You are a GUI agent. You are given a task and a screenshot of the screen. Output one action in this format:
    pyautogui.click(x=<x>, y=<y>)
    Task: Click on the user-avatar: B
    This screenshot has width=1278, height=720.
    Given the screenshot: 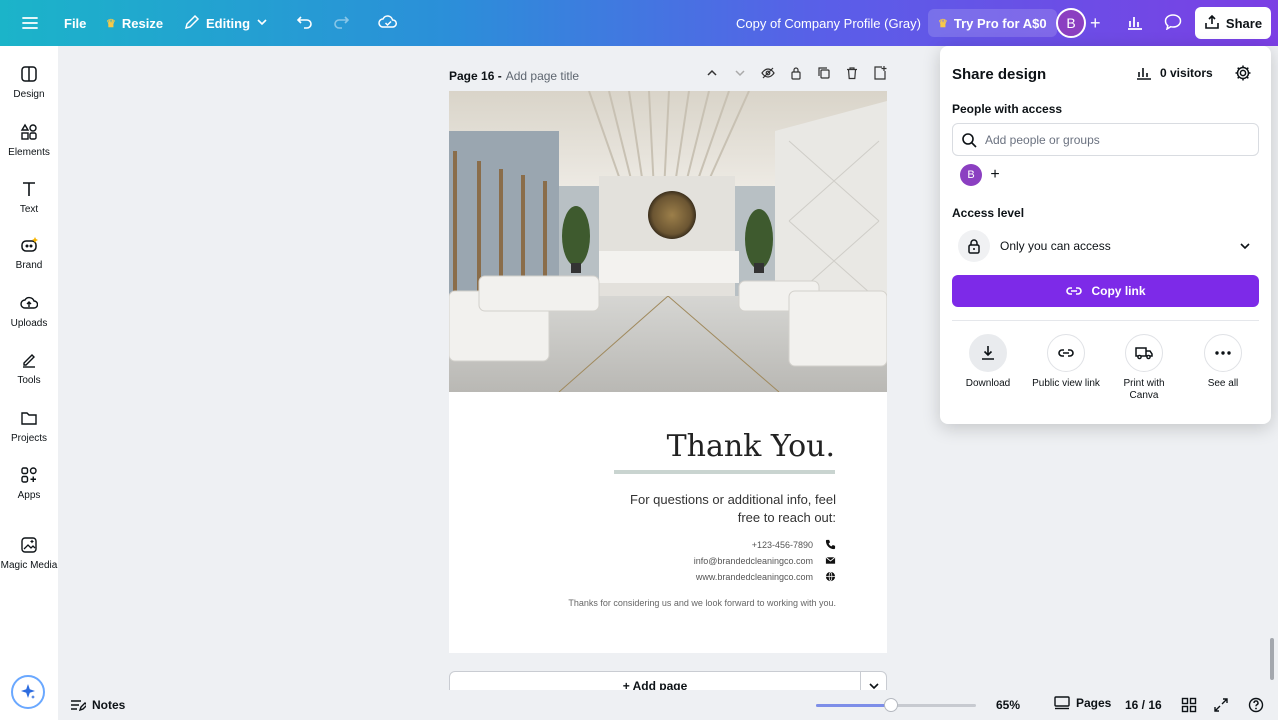 What is the action you would take?
    pyautogui.click(x=1071, y=23)
    